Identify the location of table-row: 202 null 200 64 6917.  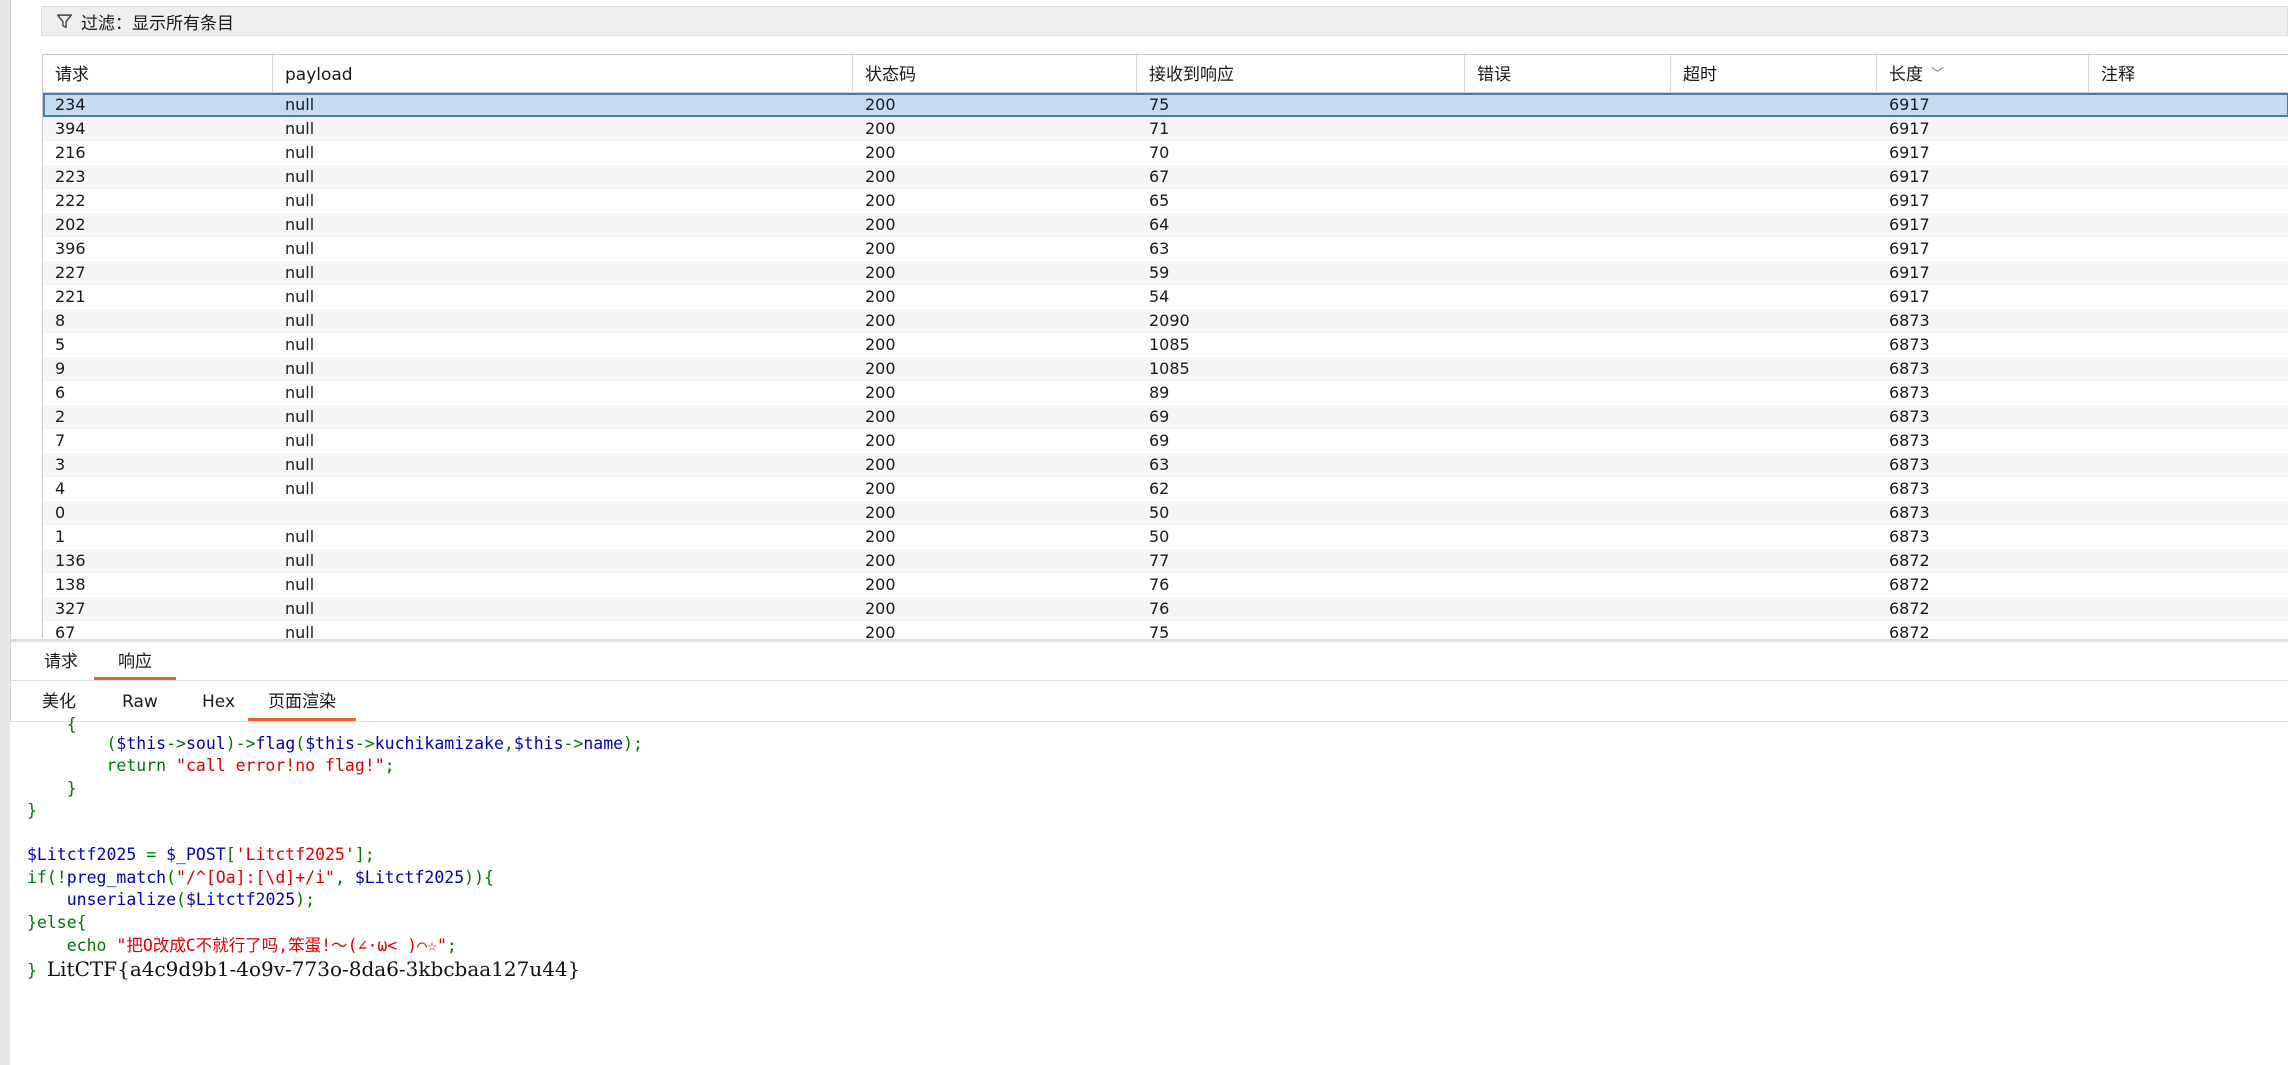
(1165, 225).